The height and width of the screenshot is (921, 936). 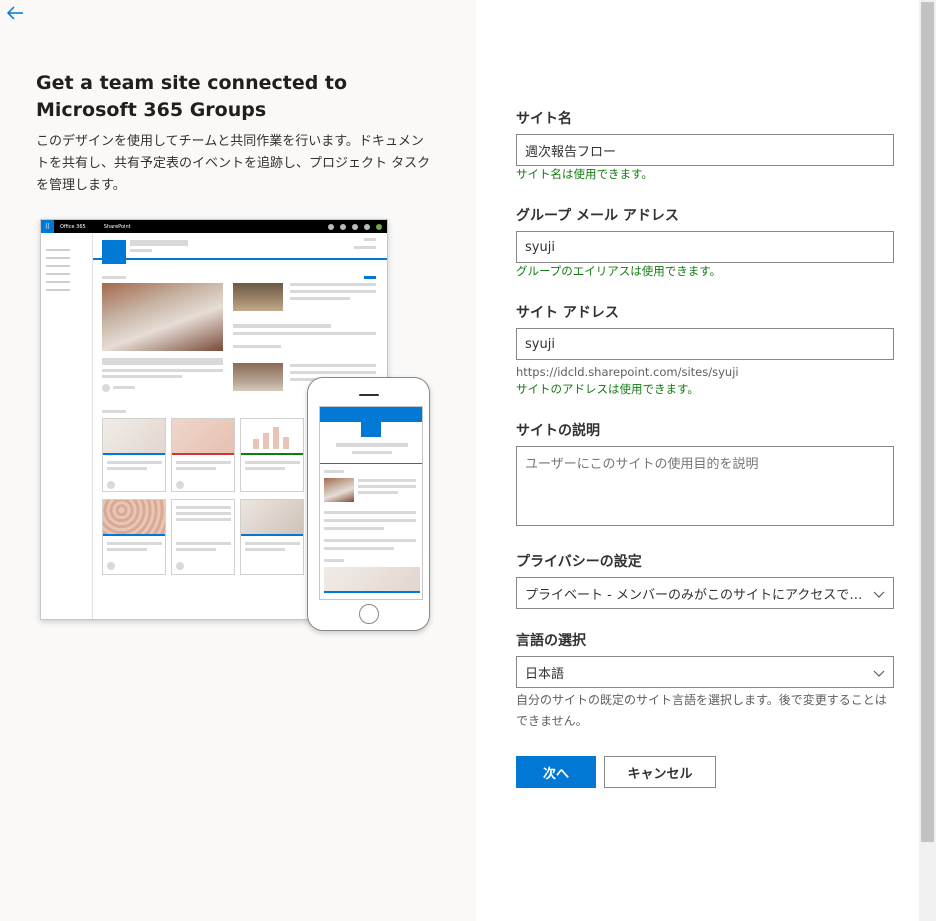 I want to click on vertical-scrollbar, so click(x=927, y=460).